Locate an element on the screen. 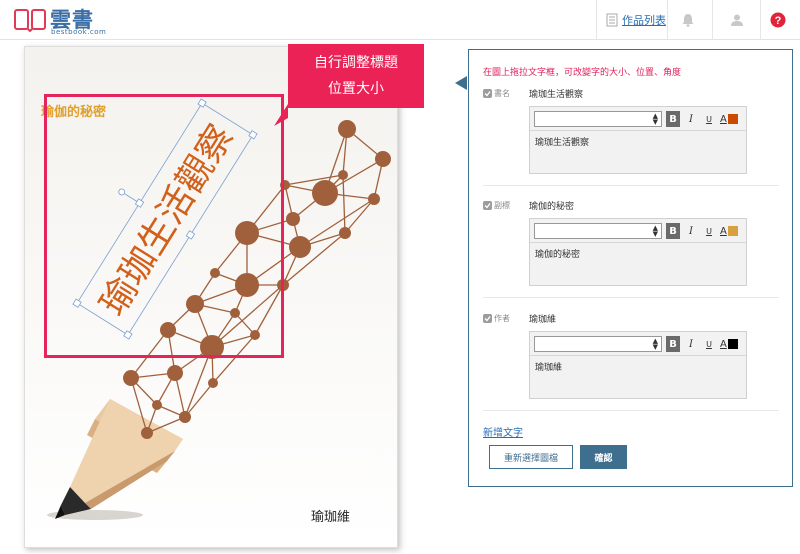 This screenshot has width=800, height=554. panel-hint: 在圖上拖拉文字框，可改變字的大小、位置、角度 is located at coordinates (582, 73).